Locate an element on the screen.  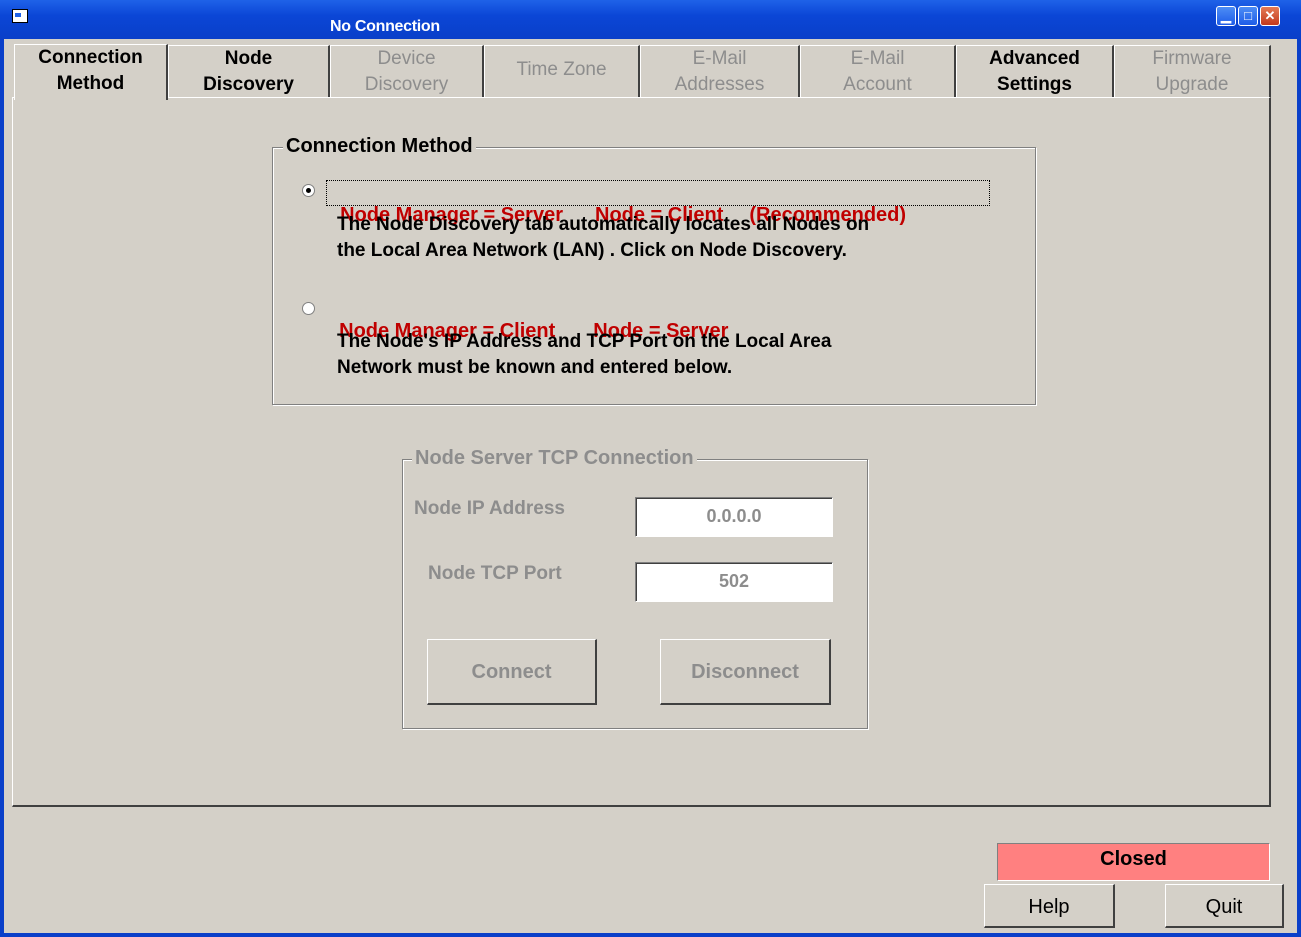
disconnect-button: Disconnect is located at coordinates (745, 672).